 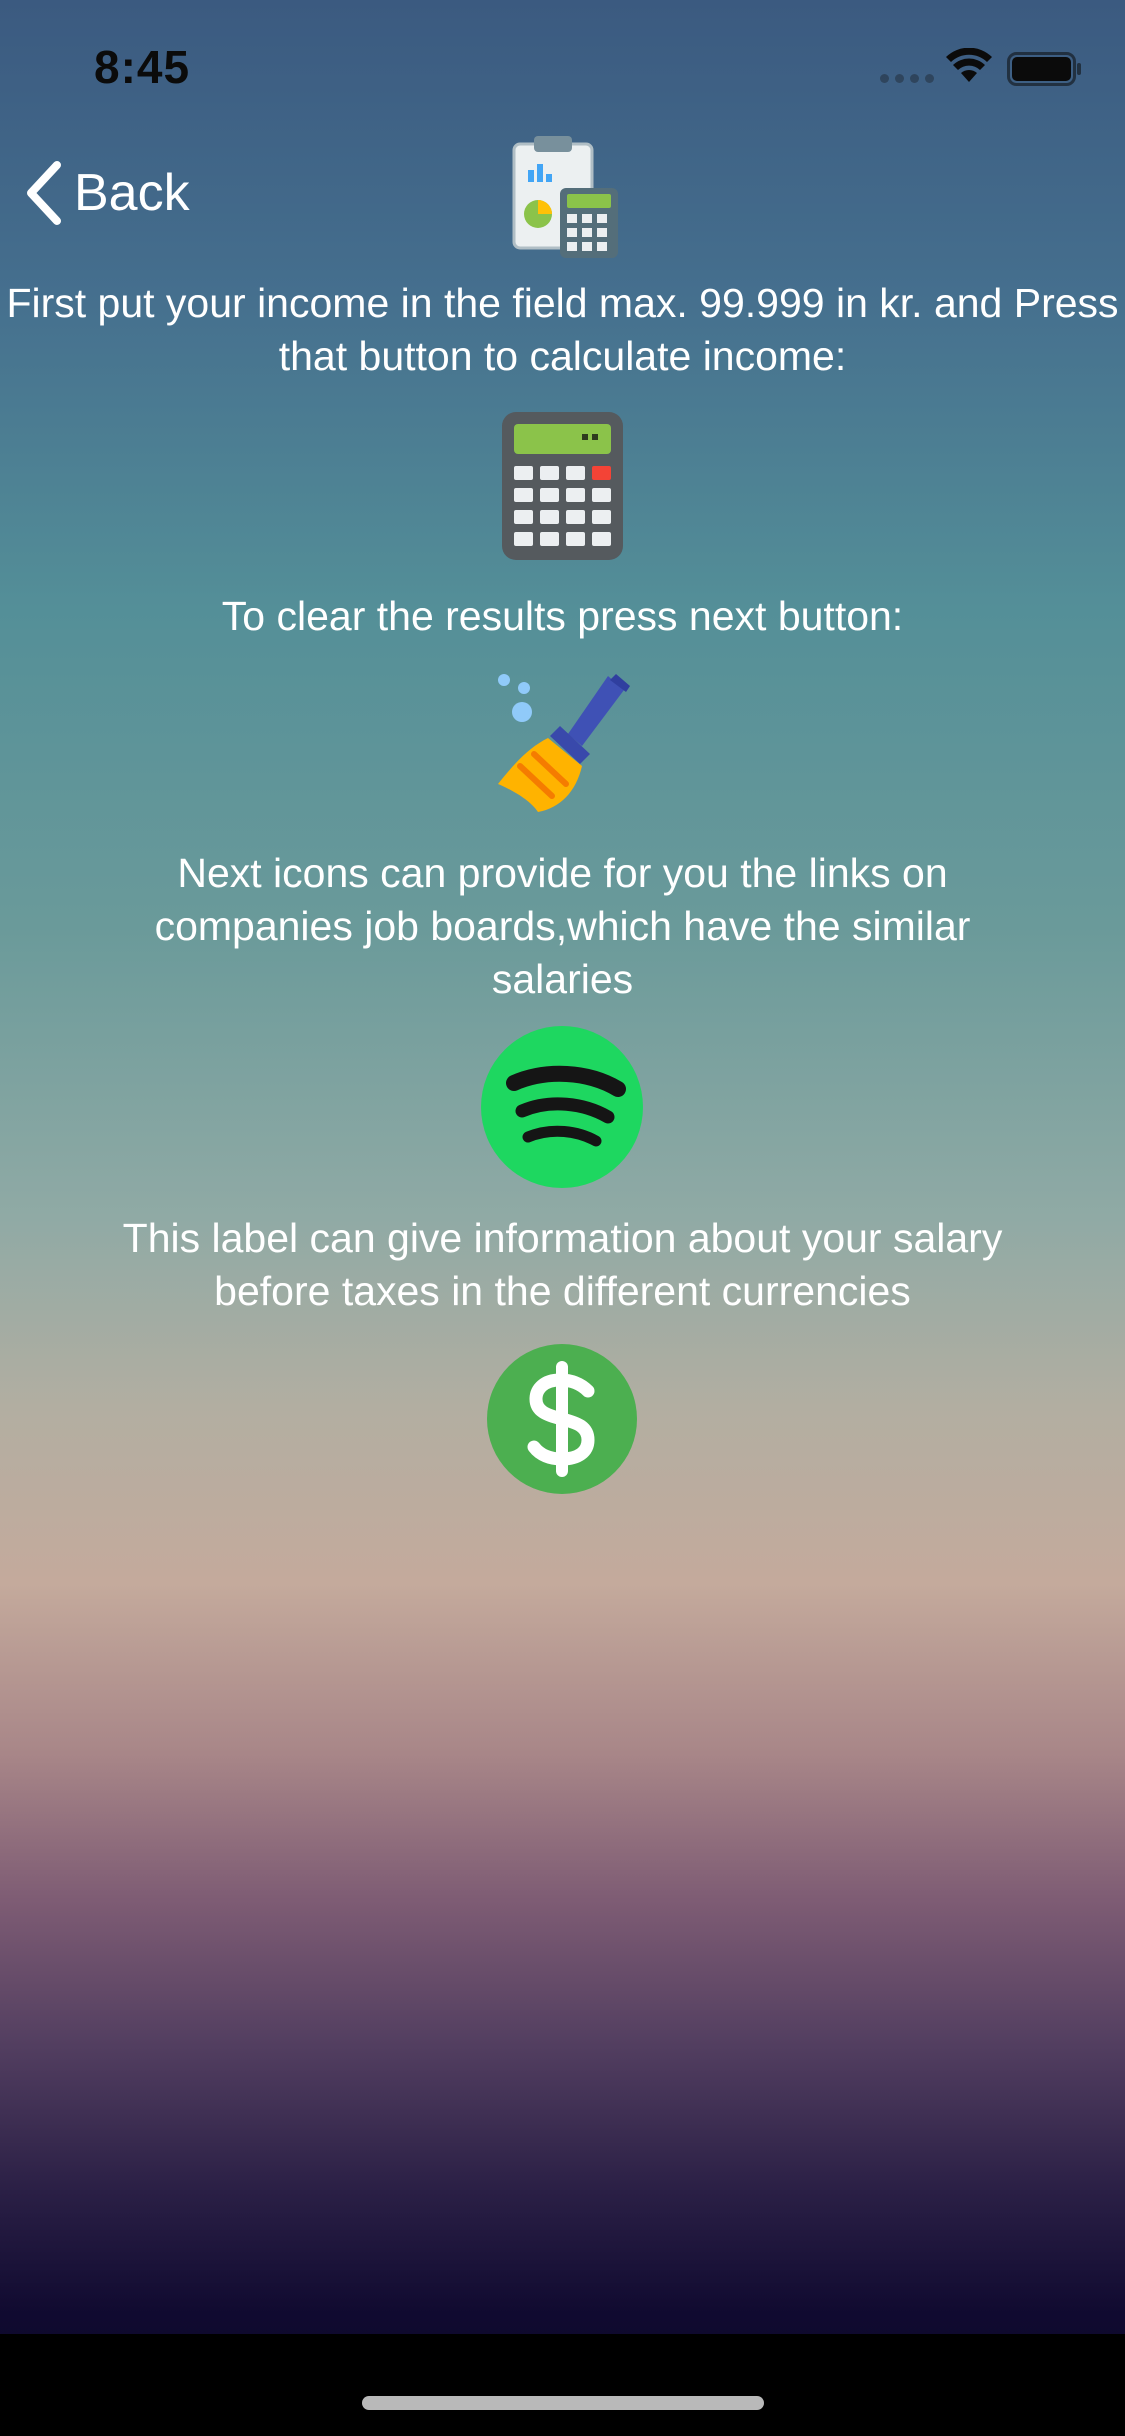 What do you see at coordinates (969, 65) in the screenshot?
I see `wifi-icon` at bounding box center [969, 65].